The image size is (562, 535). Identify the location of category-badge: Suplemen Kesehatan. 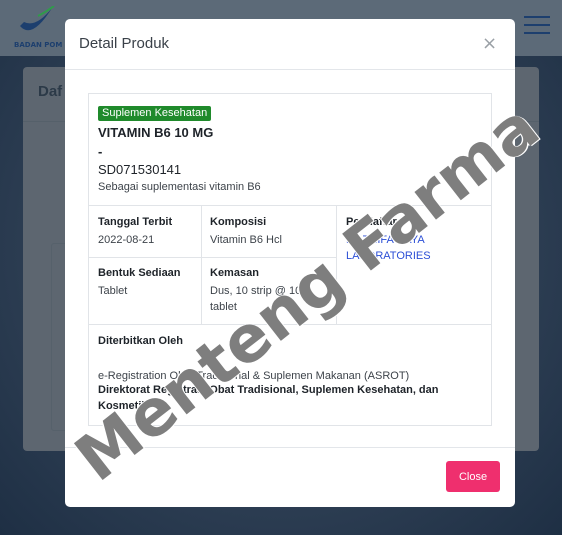
(155, 113).